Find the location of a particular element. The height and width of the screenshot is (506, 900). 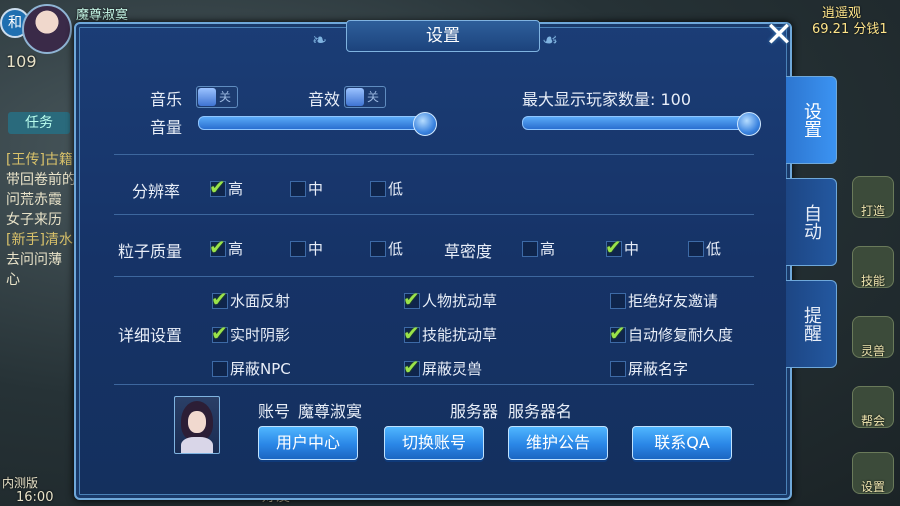

checkbox-label: 人物扰动草 is located at coordinates (460, 301).